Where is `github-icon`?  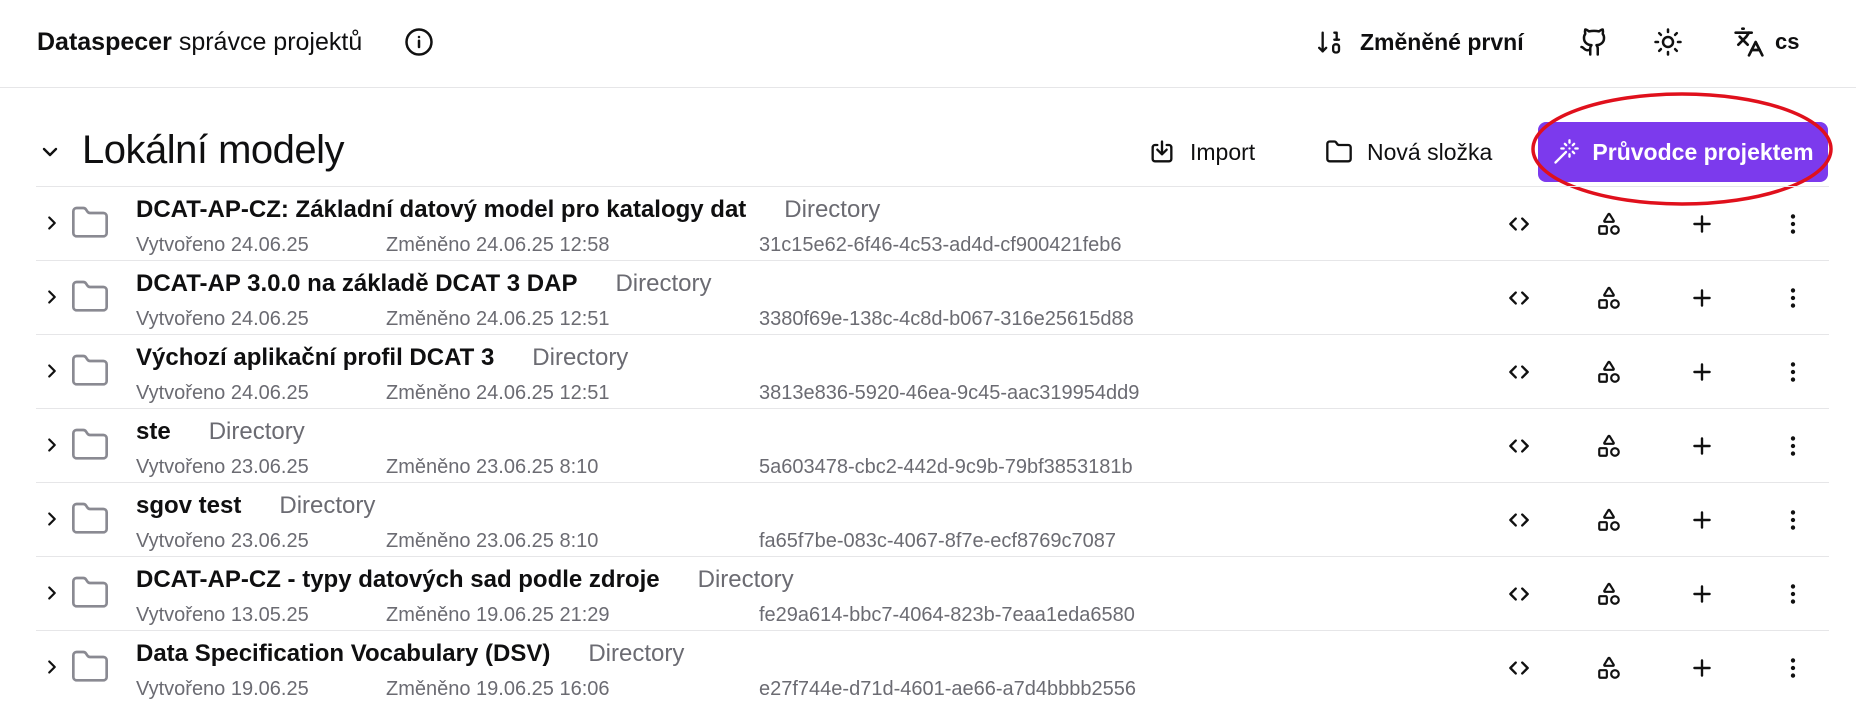 github-icon is located at coordinates (1594, 42).